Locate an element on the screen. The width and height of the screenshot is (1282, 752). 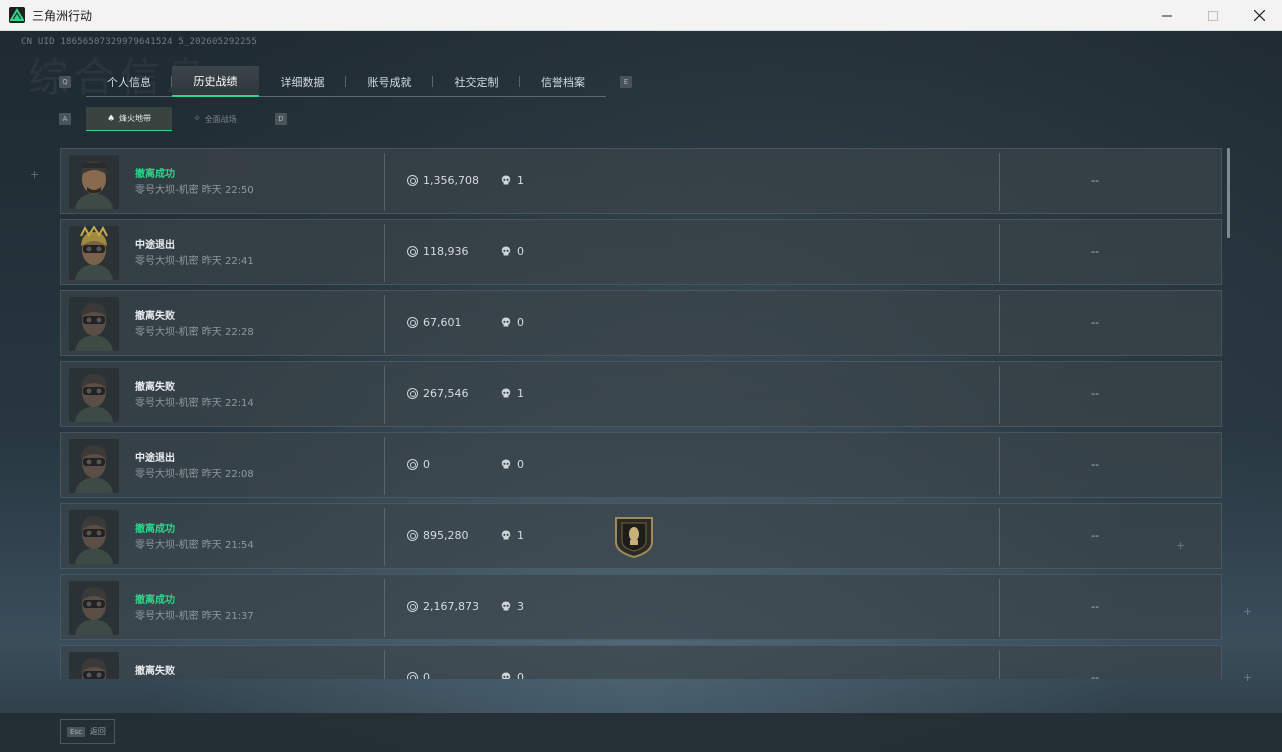
minimize-button is located at coordinates (1167, 15).